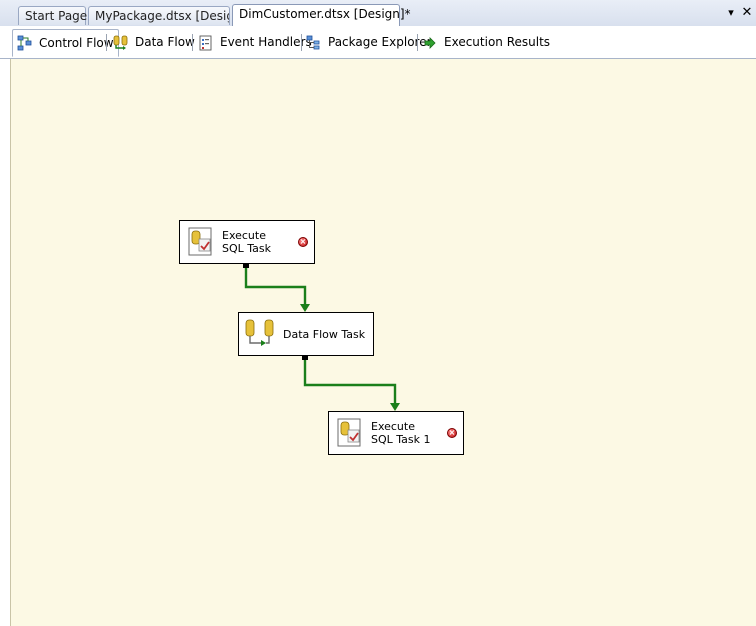  Describe the element at coordinates (247, 248) in the screenshot. I see `task-label-line2: SQL Task` at that location.